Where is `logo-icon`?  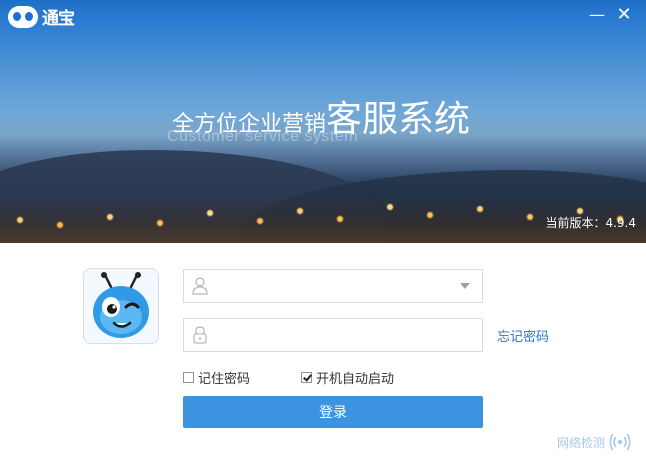 logo-icon is located at coordinates (23, 16).